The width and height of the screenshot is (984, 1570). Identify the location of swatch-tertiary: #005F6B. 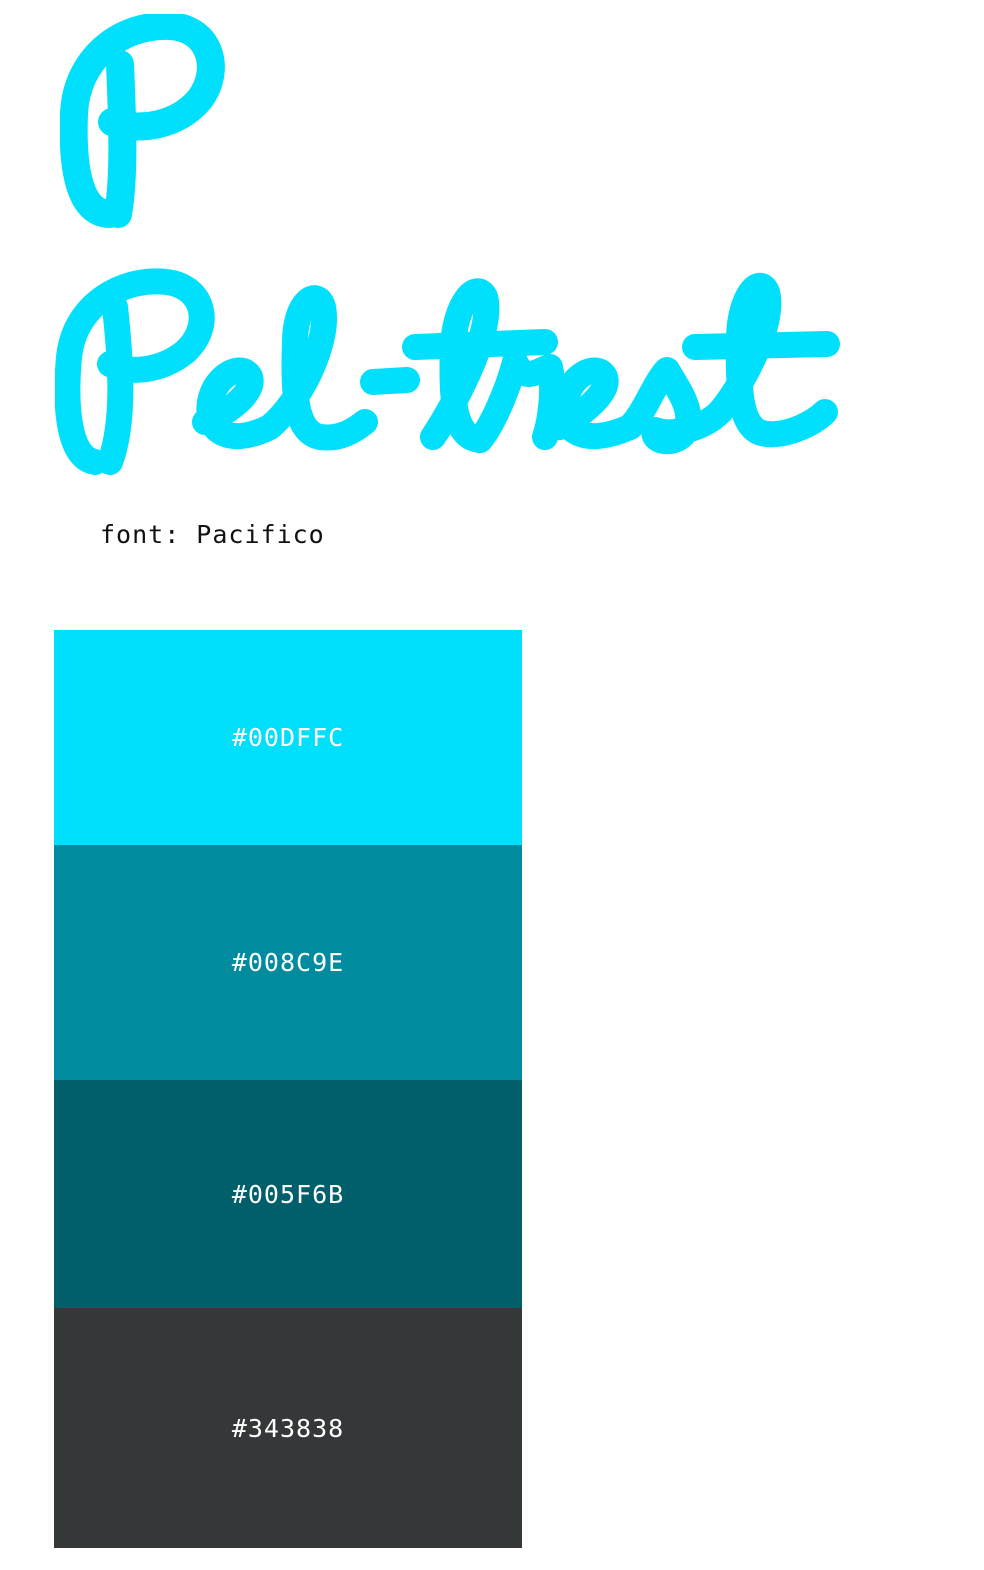
(288, 1194).